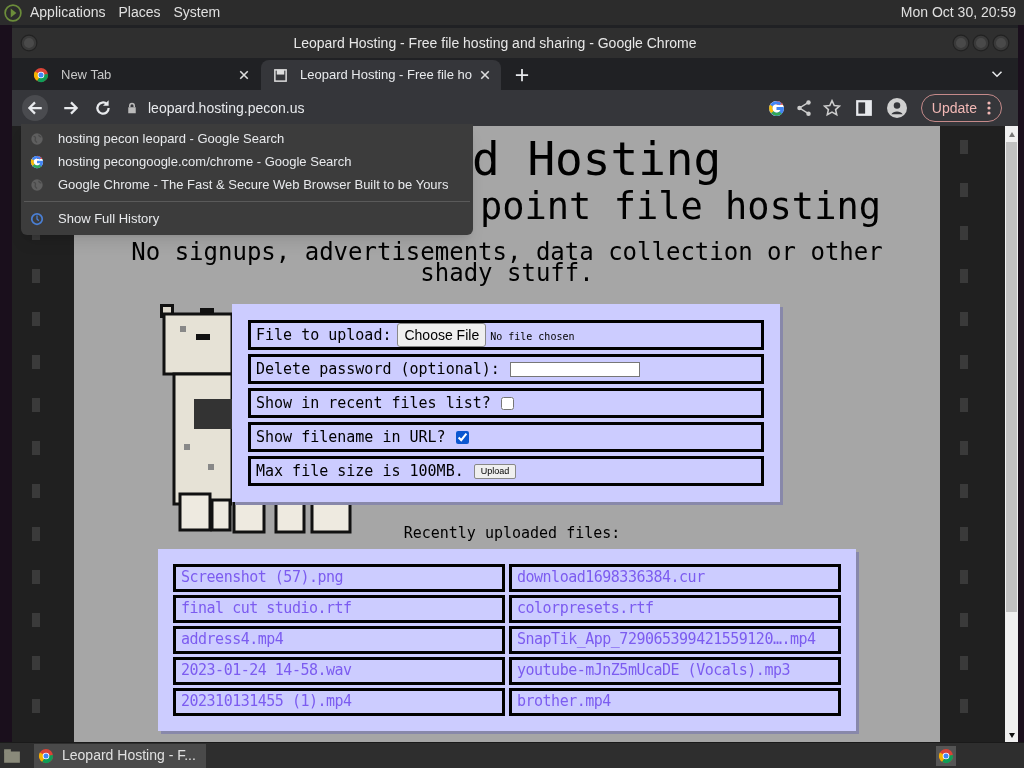 The height and width of the screenshot is (768, 1024). What do you see at coordinates (139, 12) in the screenshot?
I see `panel-menu: Places` at bounding box center [139, 12].